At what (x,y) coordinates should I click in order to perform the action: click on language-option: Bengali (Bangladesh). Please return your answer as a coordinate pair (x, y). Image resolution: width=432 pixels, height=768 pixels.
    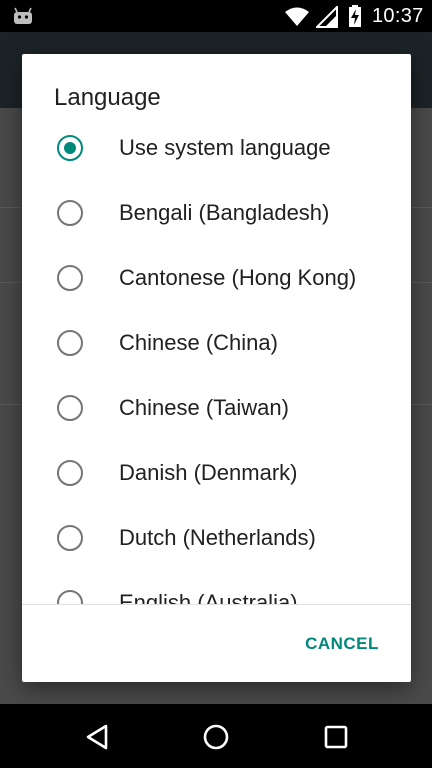
    Looking at the image, I should click on (216, 212).